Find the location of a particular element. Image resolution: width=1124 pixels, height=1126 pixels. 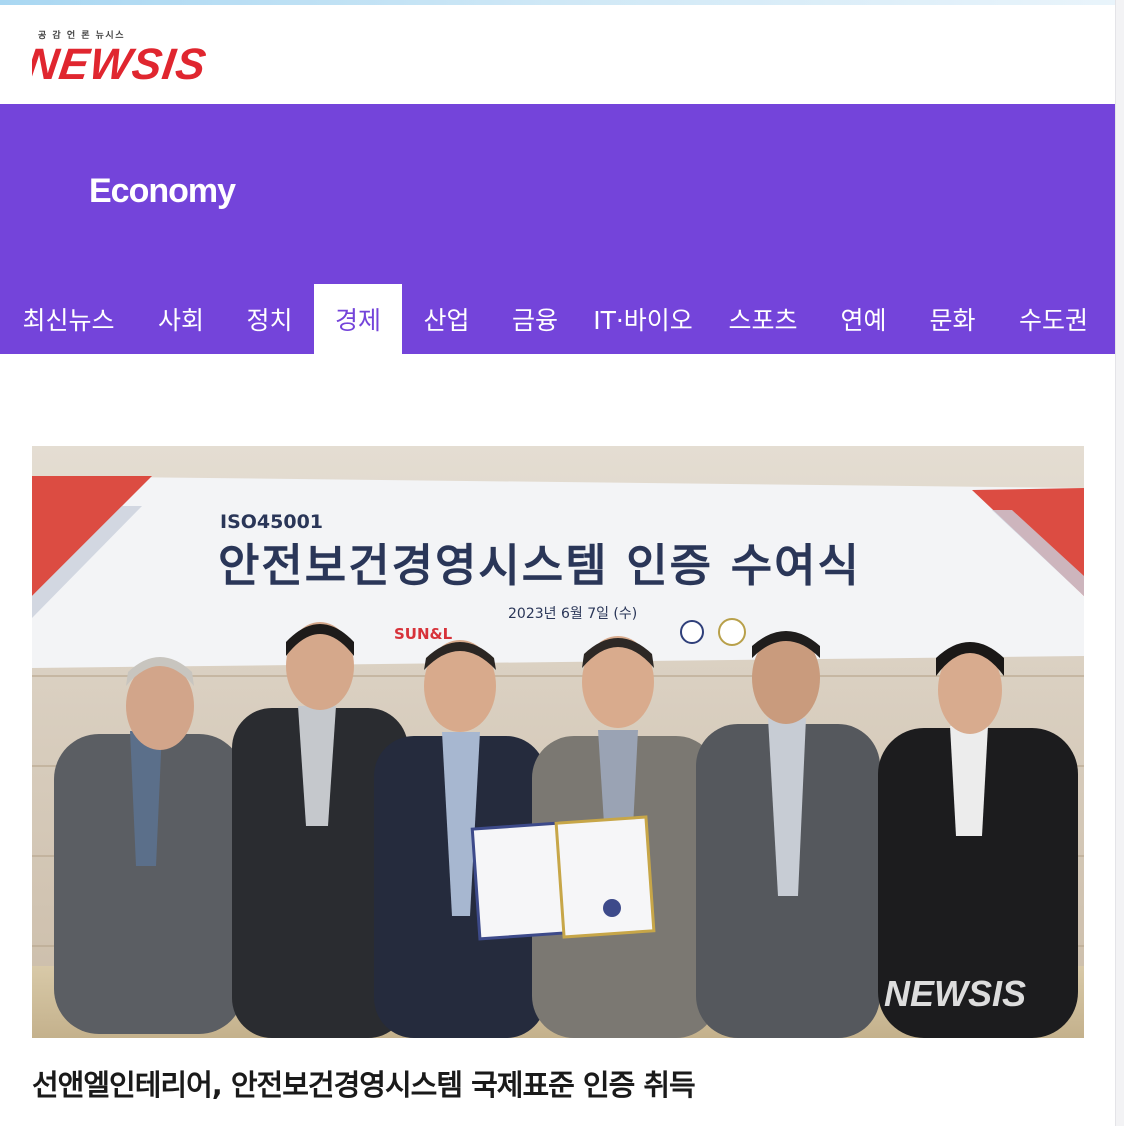

nav-item-1: 사회 is located at coordinates (181, 319).